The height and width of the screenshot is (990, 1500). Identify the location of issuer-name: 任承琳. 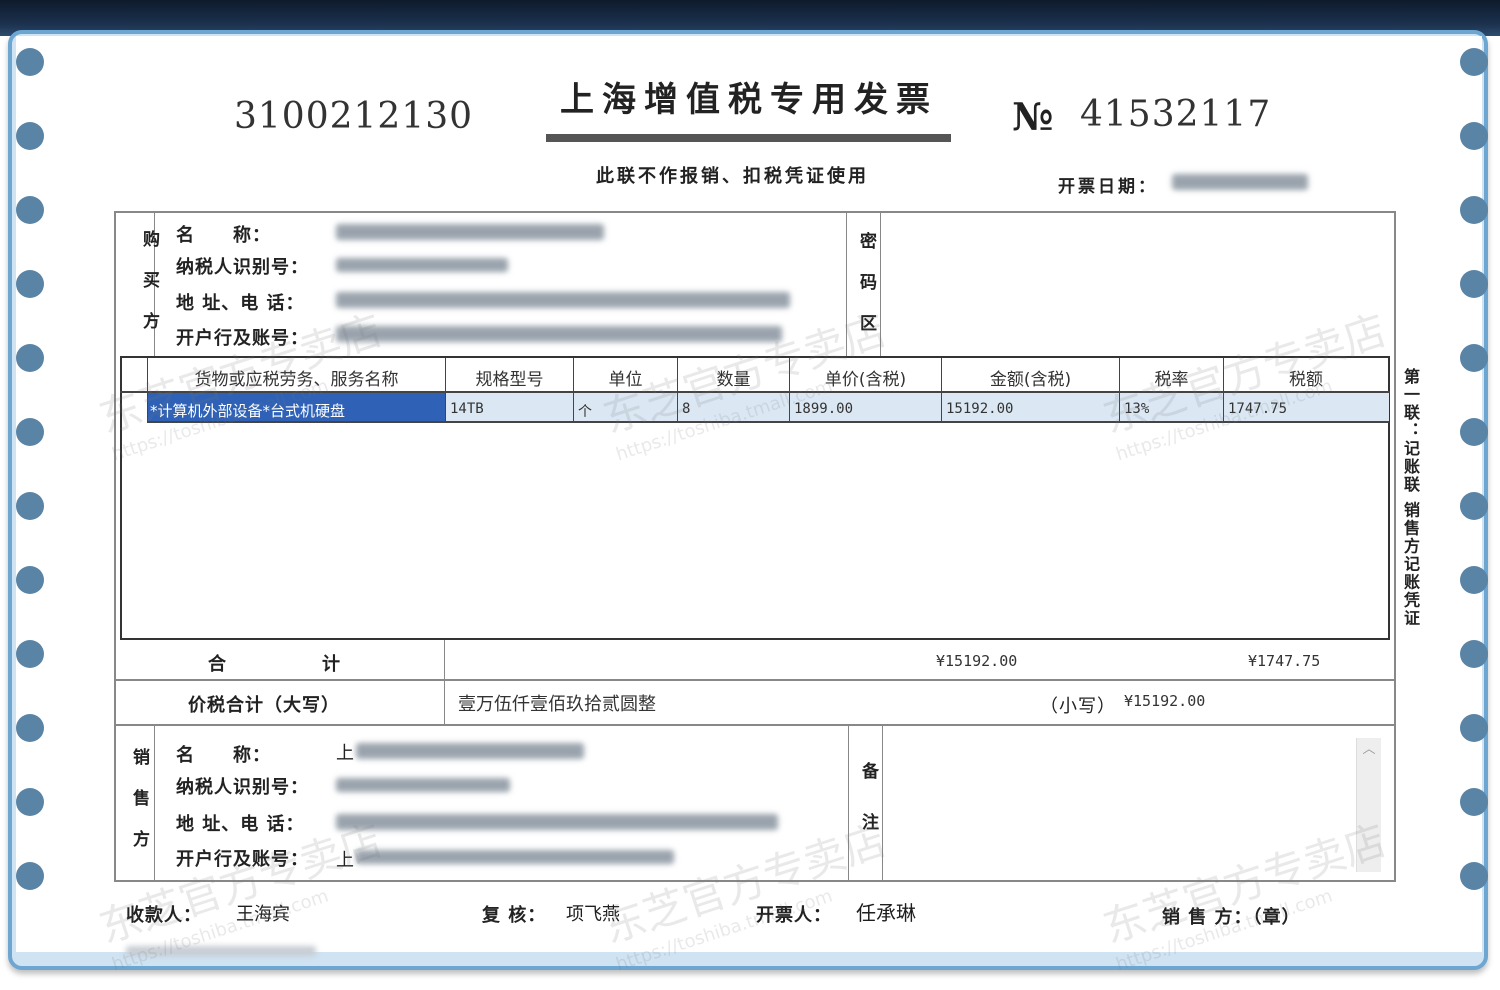
(886, 913).